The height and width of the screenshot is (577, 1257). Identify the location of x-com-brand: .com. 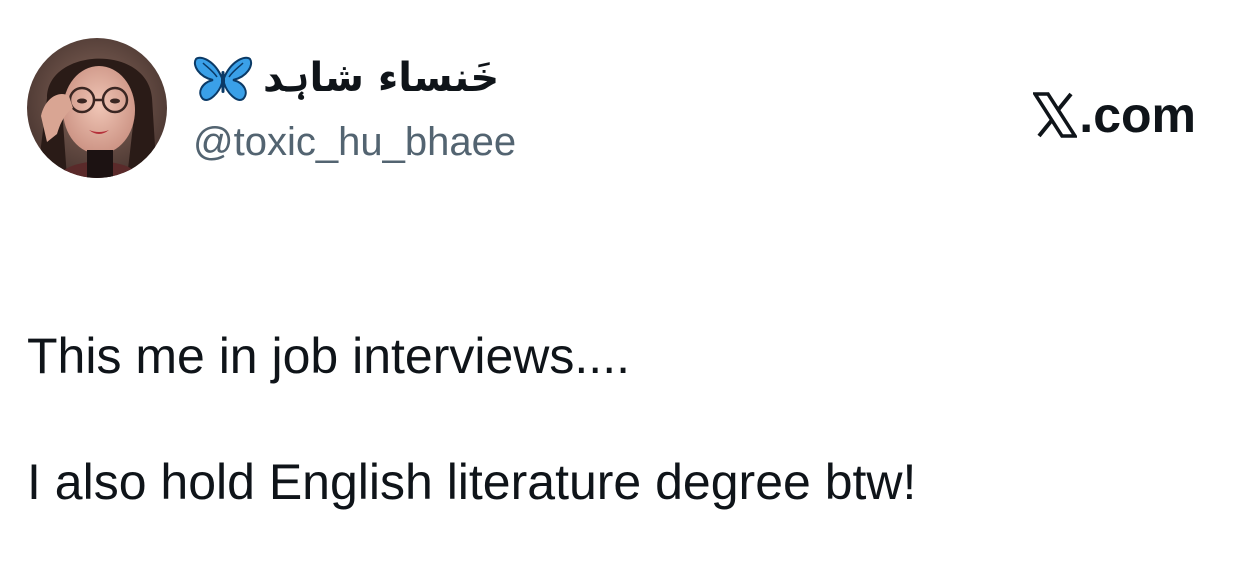
(1114, 115).